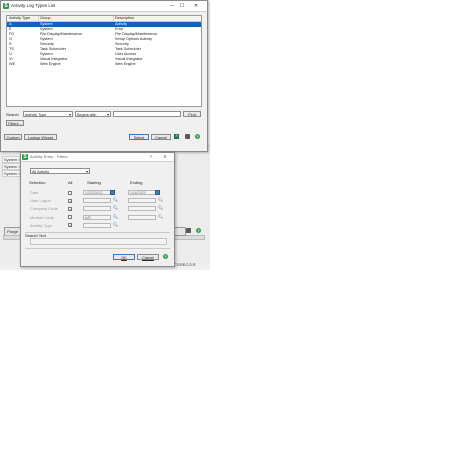 Image resolution: width=474 pixels, height=464 pixels. What do you see at coordinates (12, 64) in the screenshot?
I see `activity-type-cell: WE` at bounding box center [12, 64].